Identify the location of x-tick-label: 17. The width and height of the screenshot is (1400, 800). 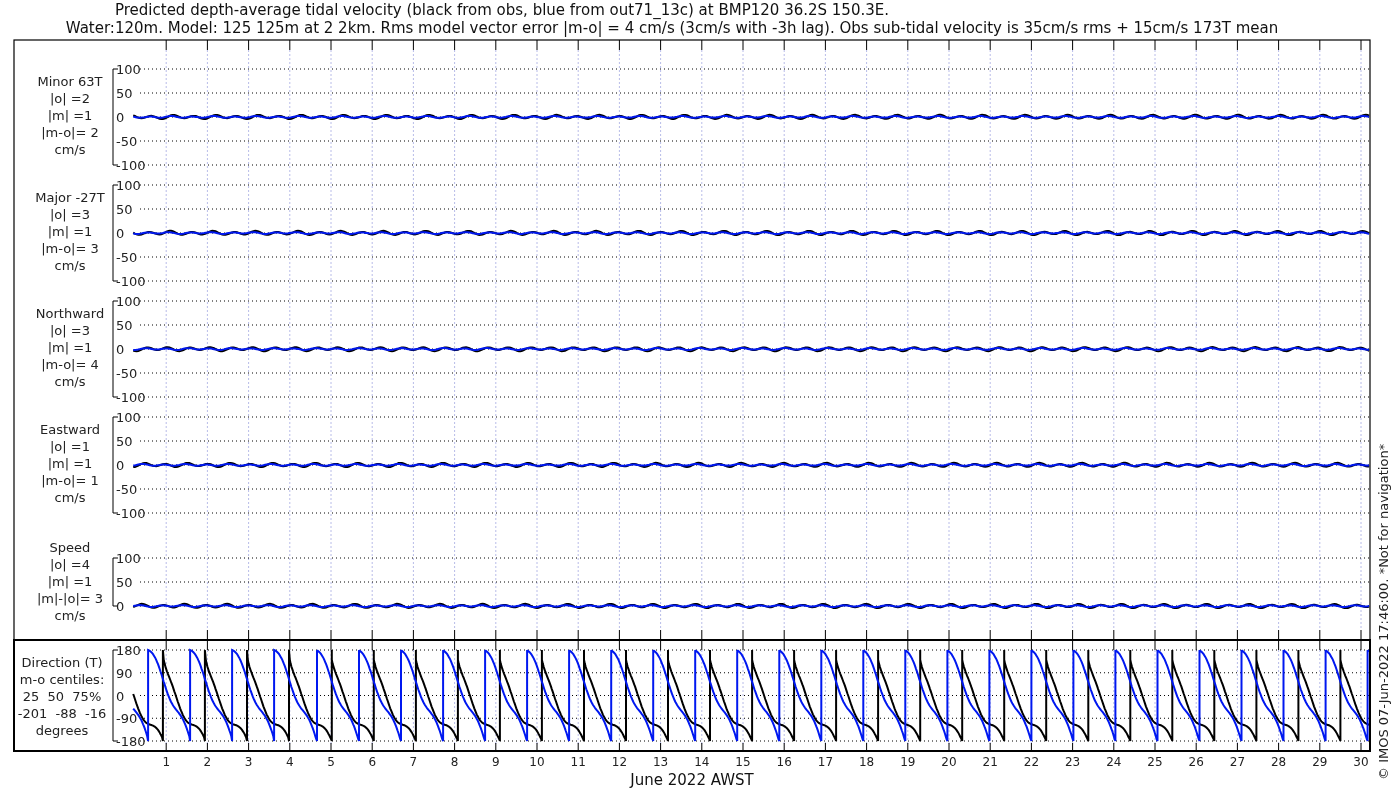
(825, 762).